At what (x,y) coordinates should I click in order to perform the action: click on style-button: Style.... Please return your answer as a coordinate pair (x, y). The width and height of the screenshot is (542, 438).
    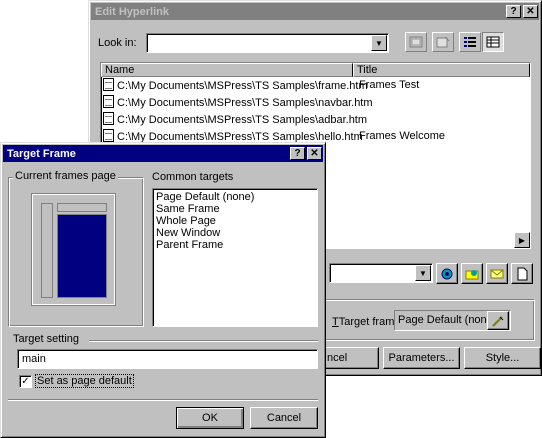
    Looking at the image, I should click on (502, 358).